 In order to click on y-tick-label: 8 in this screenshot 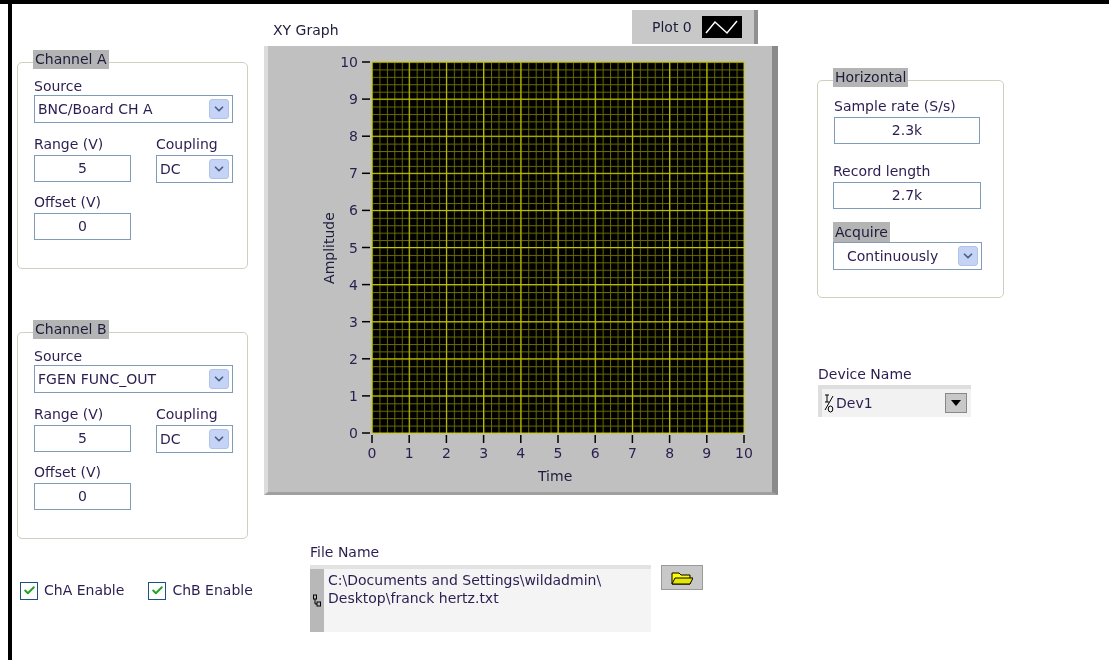, I will do `click(353, 136)`.